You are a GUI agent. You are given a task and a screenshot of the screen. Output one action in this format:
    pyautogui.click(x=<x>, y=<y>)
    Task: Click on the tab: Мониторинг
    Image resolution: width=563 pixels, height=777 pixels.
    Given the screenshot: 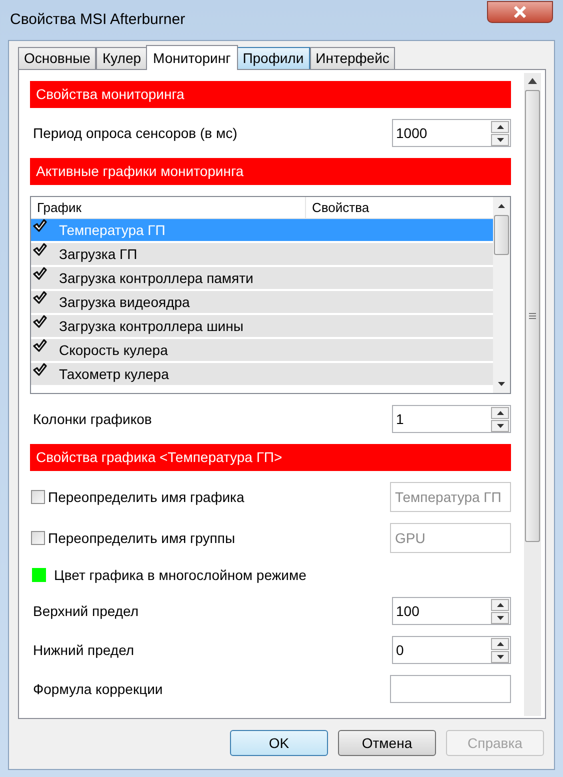 What is the action you would take?
    pyautogui.click(x=192, y=57)
    